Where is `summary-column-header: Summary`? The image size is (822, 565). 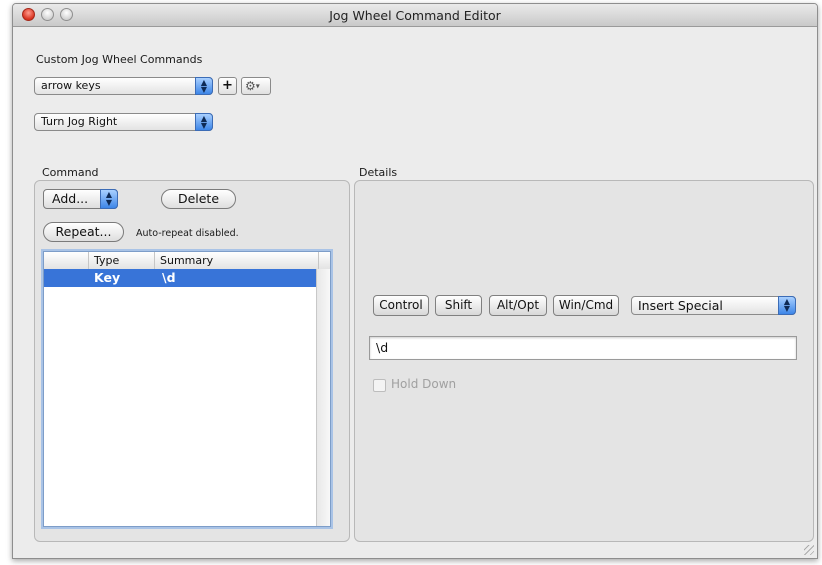
summary-column-header: Summary is located at coordinates (186, 260).